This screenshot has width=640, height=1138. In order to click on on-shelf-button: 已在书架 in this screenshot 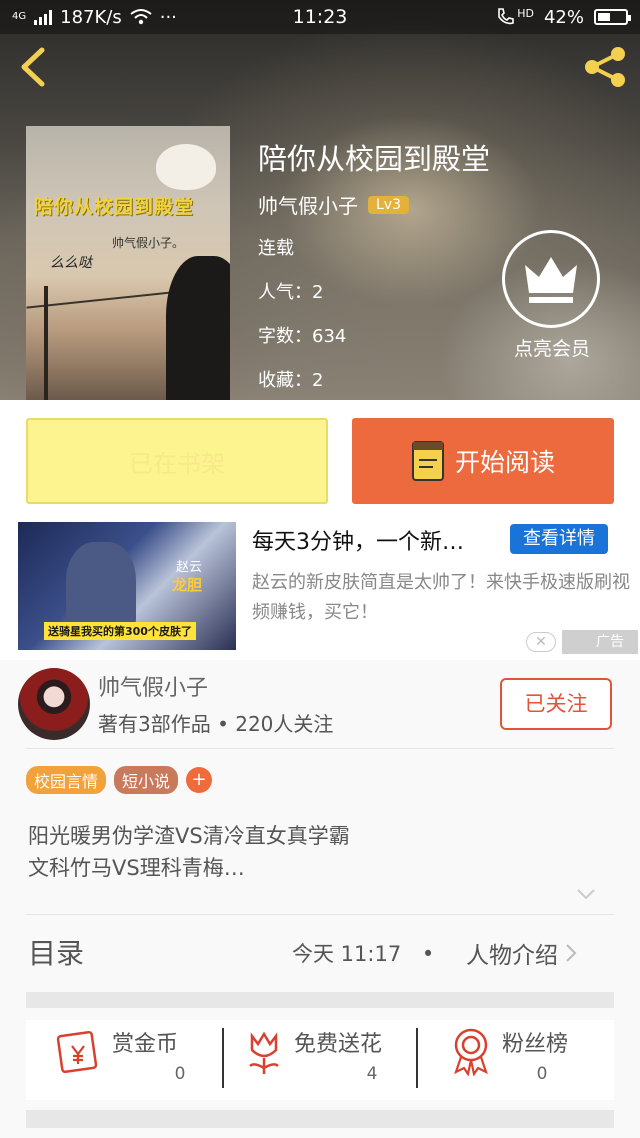, I will do `click(177, 461)`.